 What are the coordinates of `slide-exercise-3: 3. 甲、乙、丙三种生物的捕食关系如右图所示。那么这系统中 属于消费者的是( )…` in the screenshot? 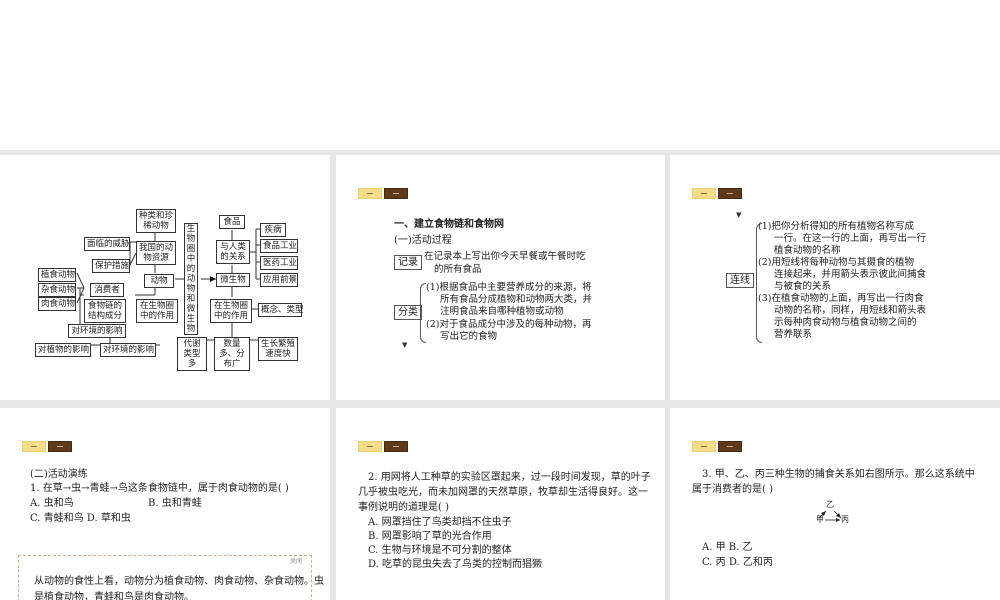 It's located at (835, 504).